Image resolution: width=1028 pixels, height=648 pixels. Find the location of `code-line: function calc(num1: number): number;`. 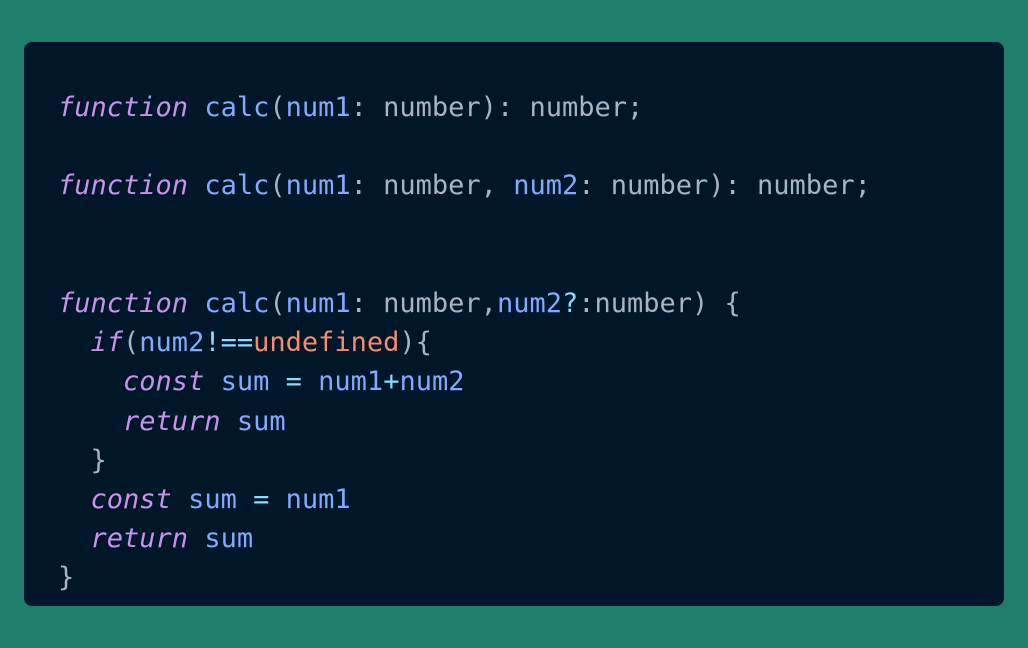

code-line: function calc(num1: number): number; is located at coordinates (531, 107).